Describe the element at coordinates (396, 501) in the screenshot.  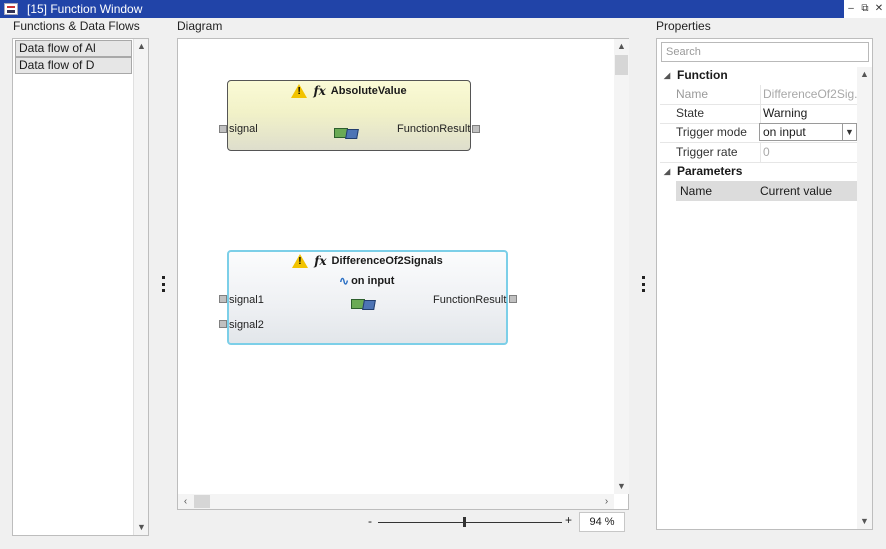
I see `diagram-horizontal-scrollbar: ‹ ›` at that location.